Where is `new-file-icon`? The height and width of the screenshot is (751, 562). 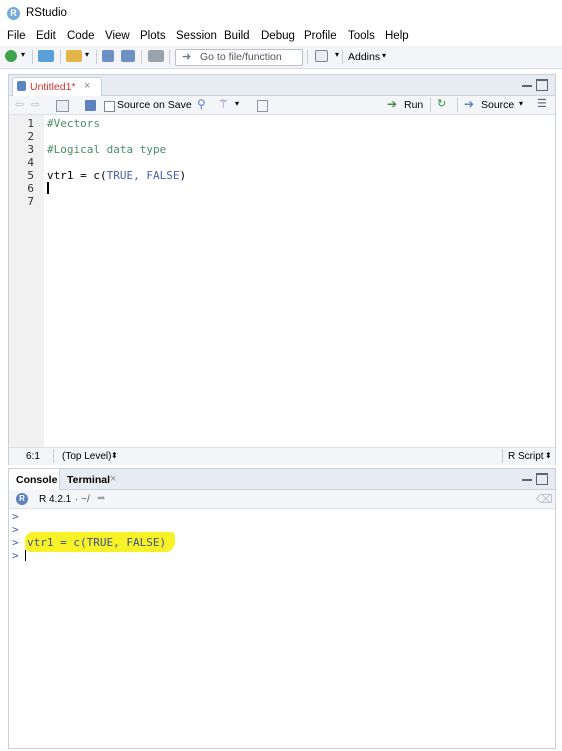 new-file-icon is located at coordinates (11, 56).